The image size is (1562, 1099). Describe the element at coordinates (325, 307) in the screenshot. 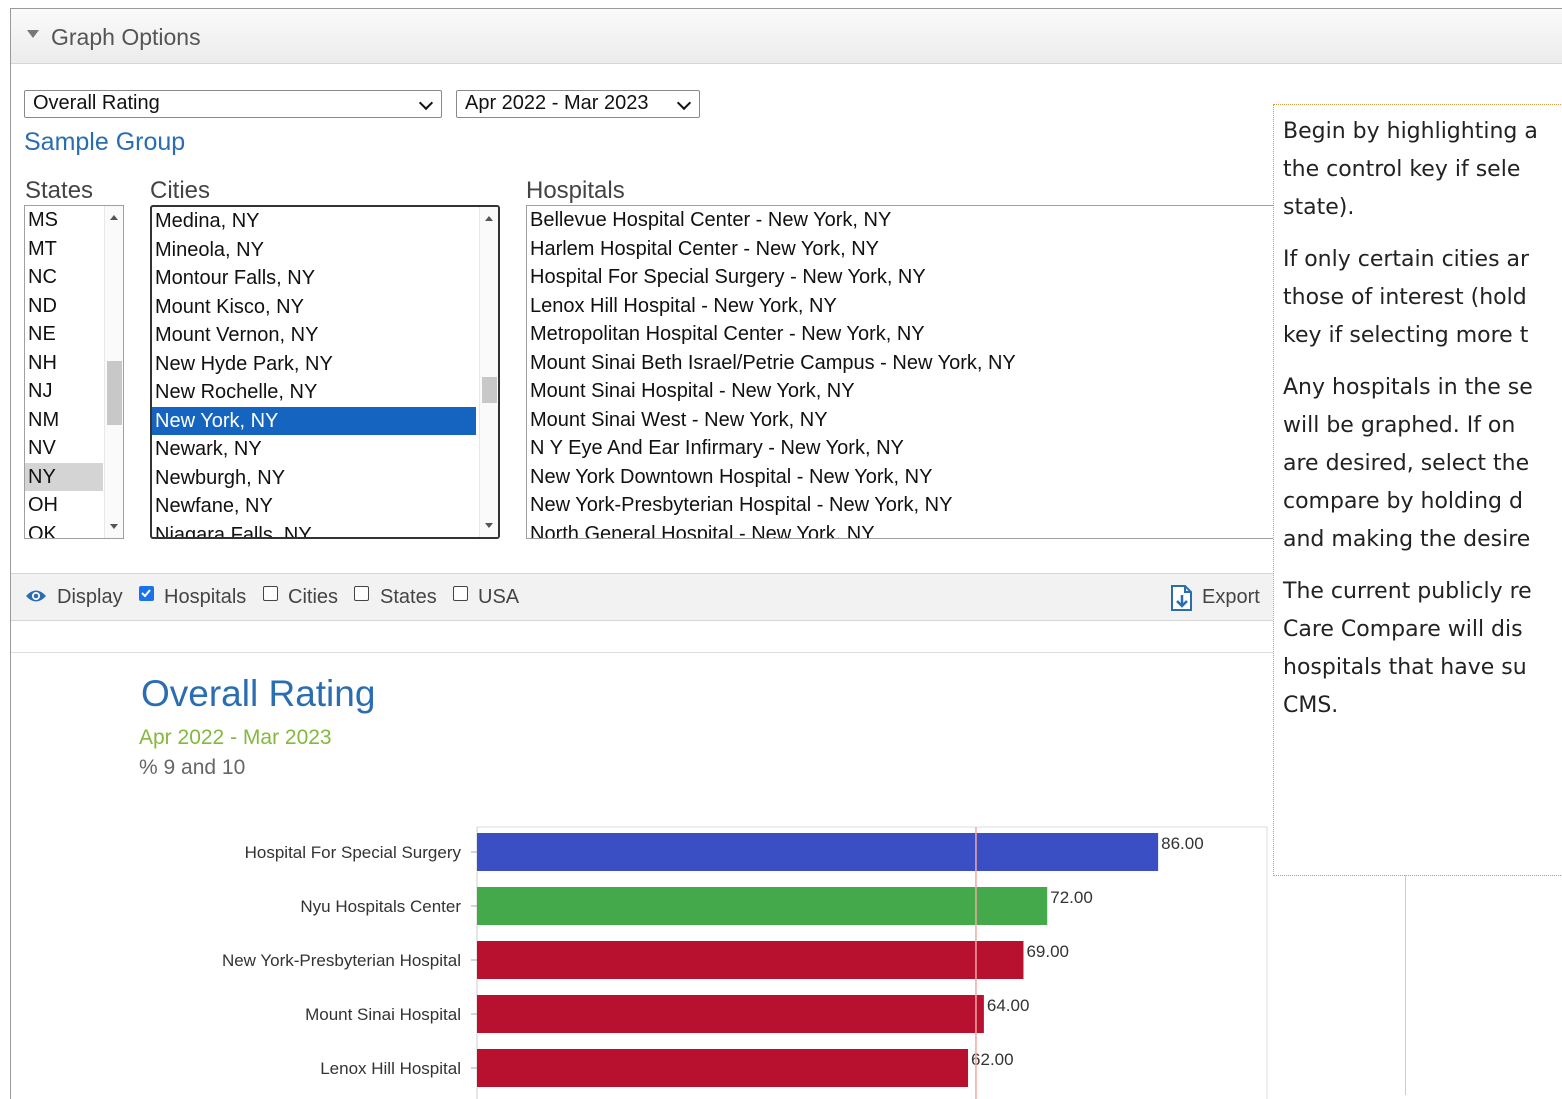

I see `cities-list-item: Mount Kisco, NY` at that location.